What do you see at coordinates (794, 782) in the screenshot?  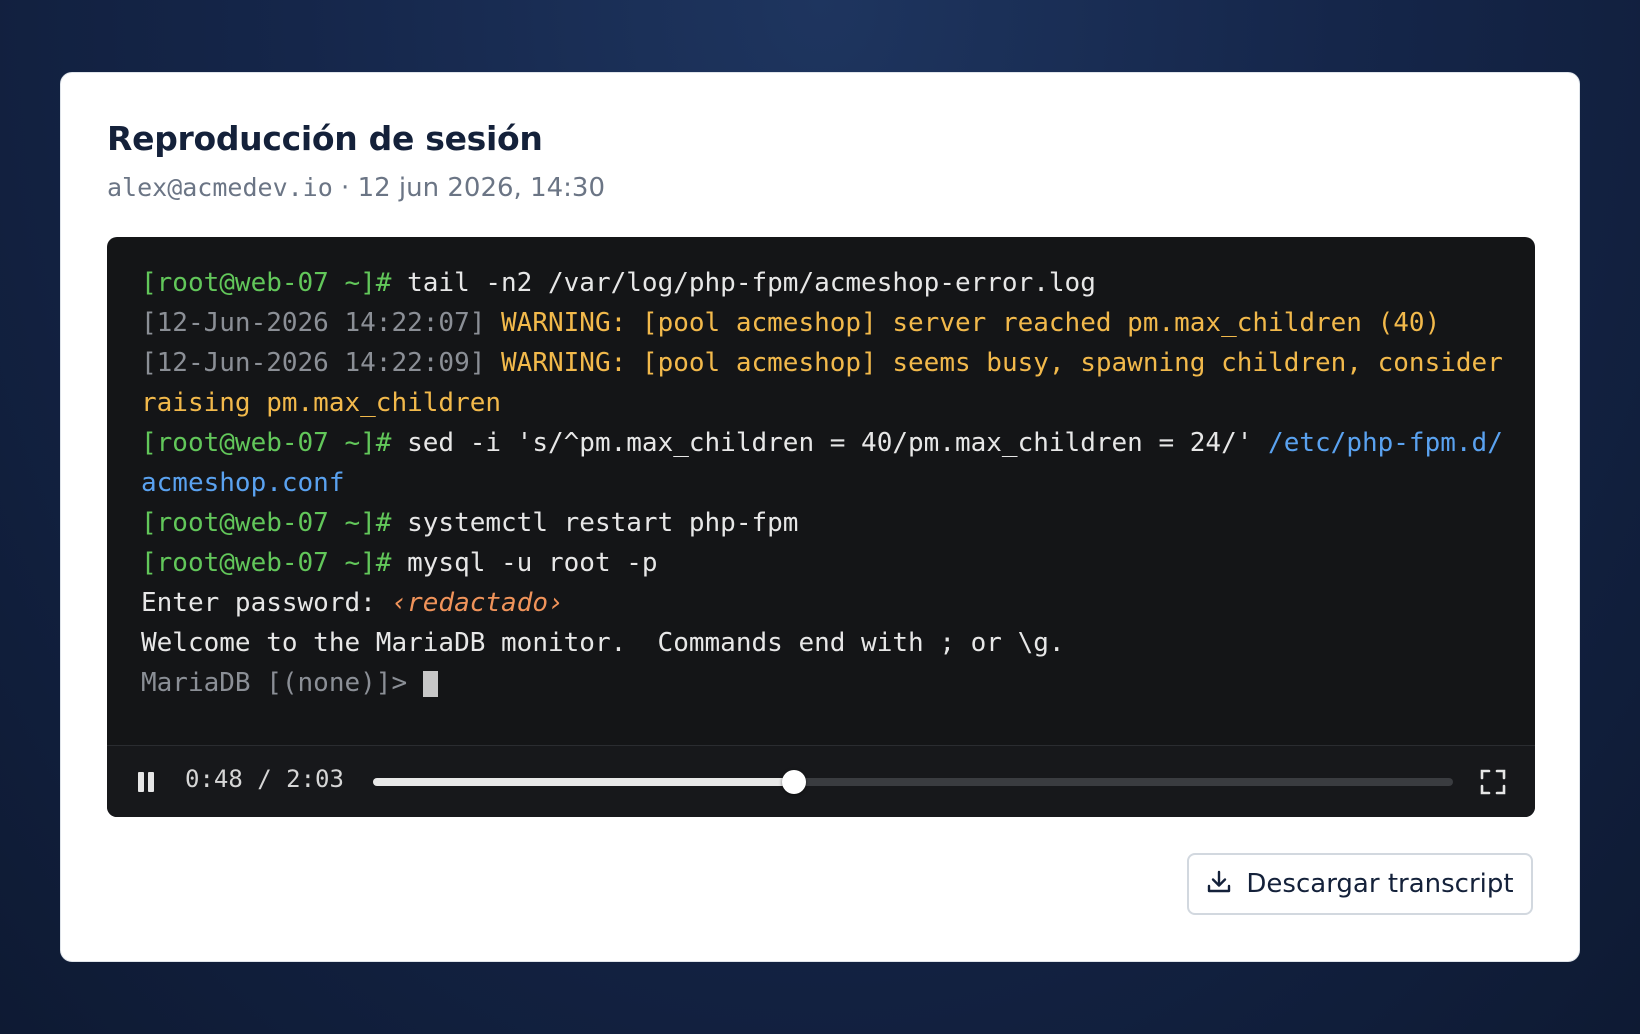 I see `progress-thumb` at bounding box center [794, 782].